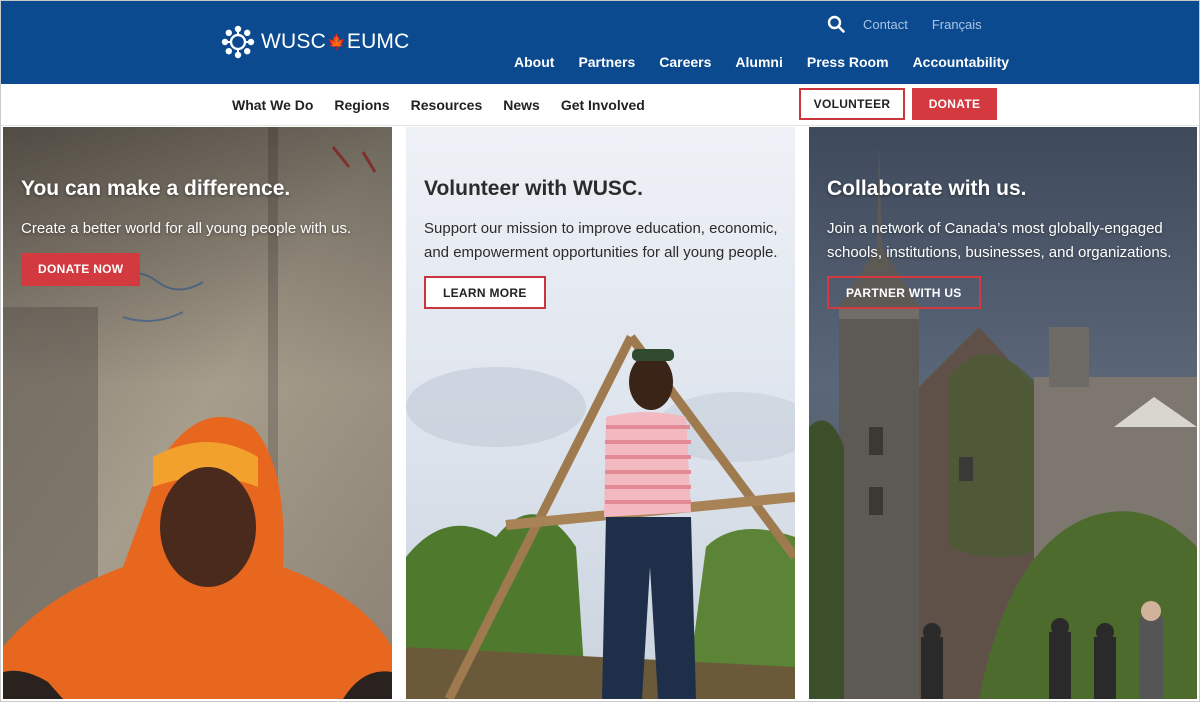 This screenshot has height=702, width=1200. What do you see at coordinates (378, 41) in the screenshot?
I see `brand-name-right: EUMC` at bounding box center [378, 41].